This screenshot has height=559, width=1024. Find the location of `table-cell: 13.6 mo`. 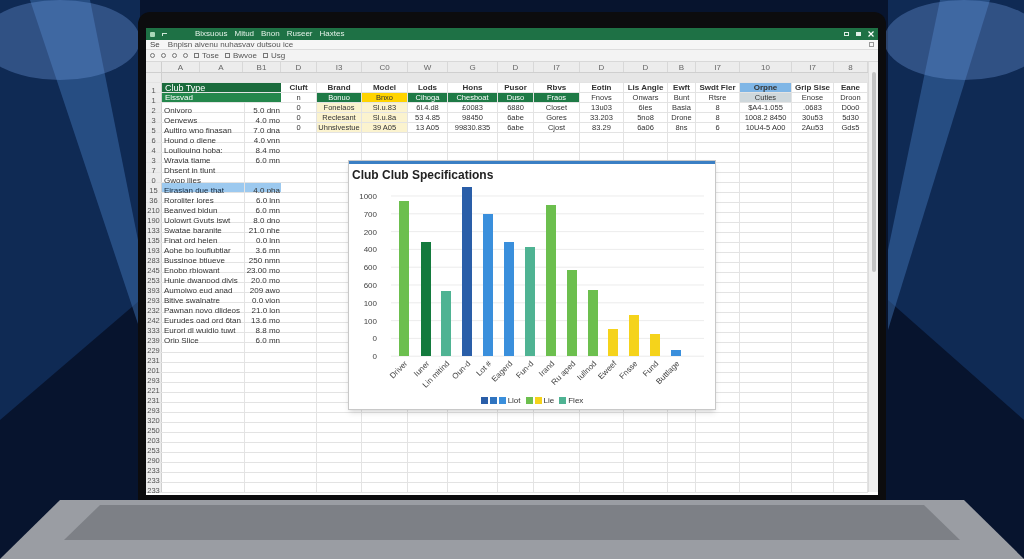

table-cell: 13.6 mo is located at coordinates (265, 320).